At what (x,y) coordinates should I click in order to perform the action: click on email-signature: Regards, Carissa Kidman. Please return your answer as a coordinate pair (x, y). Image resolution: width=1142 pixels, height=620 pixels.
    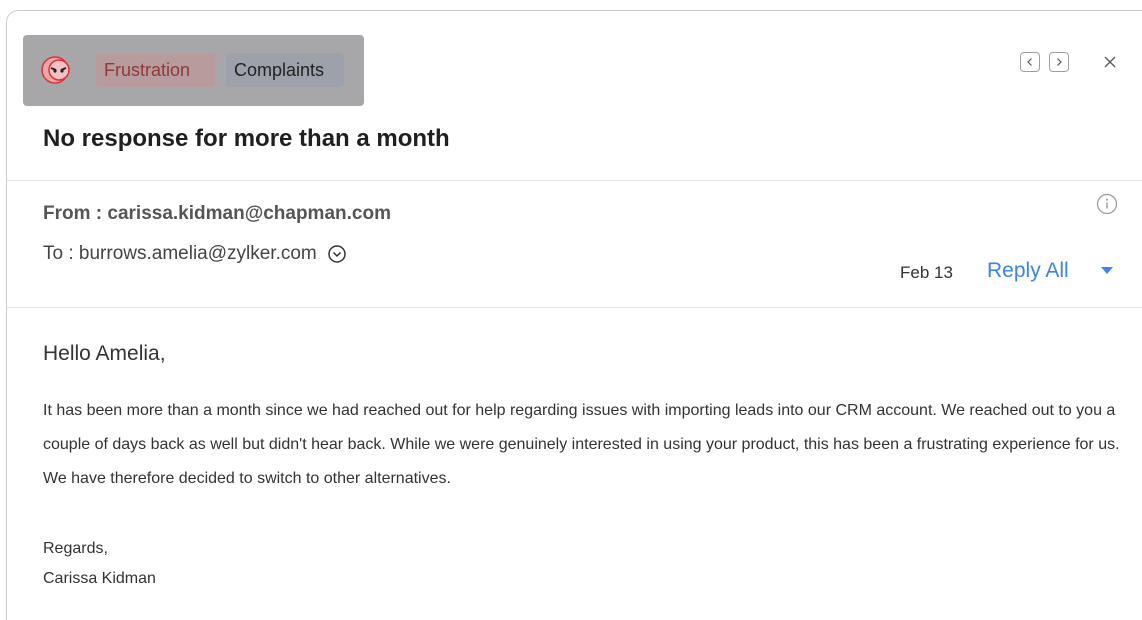
    Looking at the image, I should click on (99, 564).